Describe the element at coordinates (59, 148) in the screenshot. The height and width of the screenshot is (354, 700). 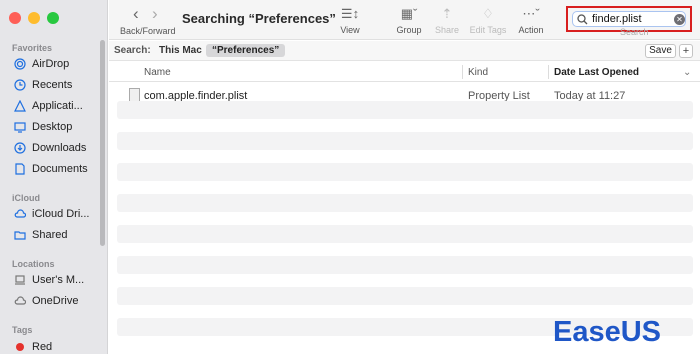
I see `sidebar-item-label: Downloads` at that location.